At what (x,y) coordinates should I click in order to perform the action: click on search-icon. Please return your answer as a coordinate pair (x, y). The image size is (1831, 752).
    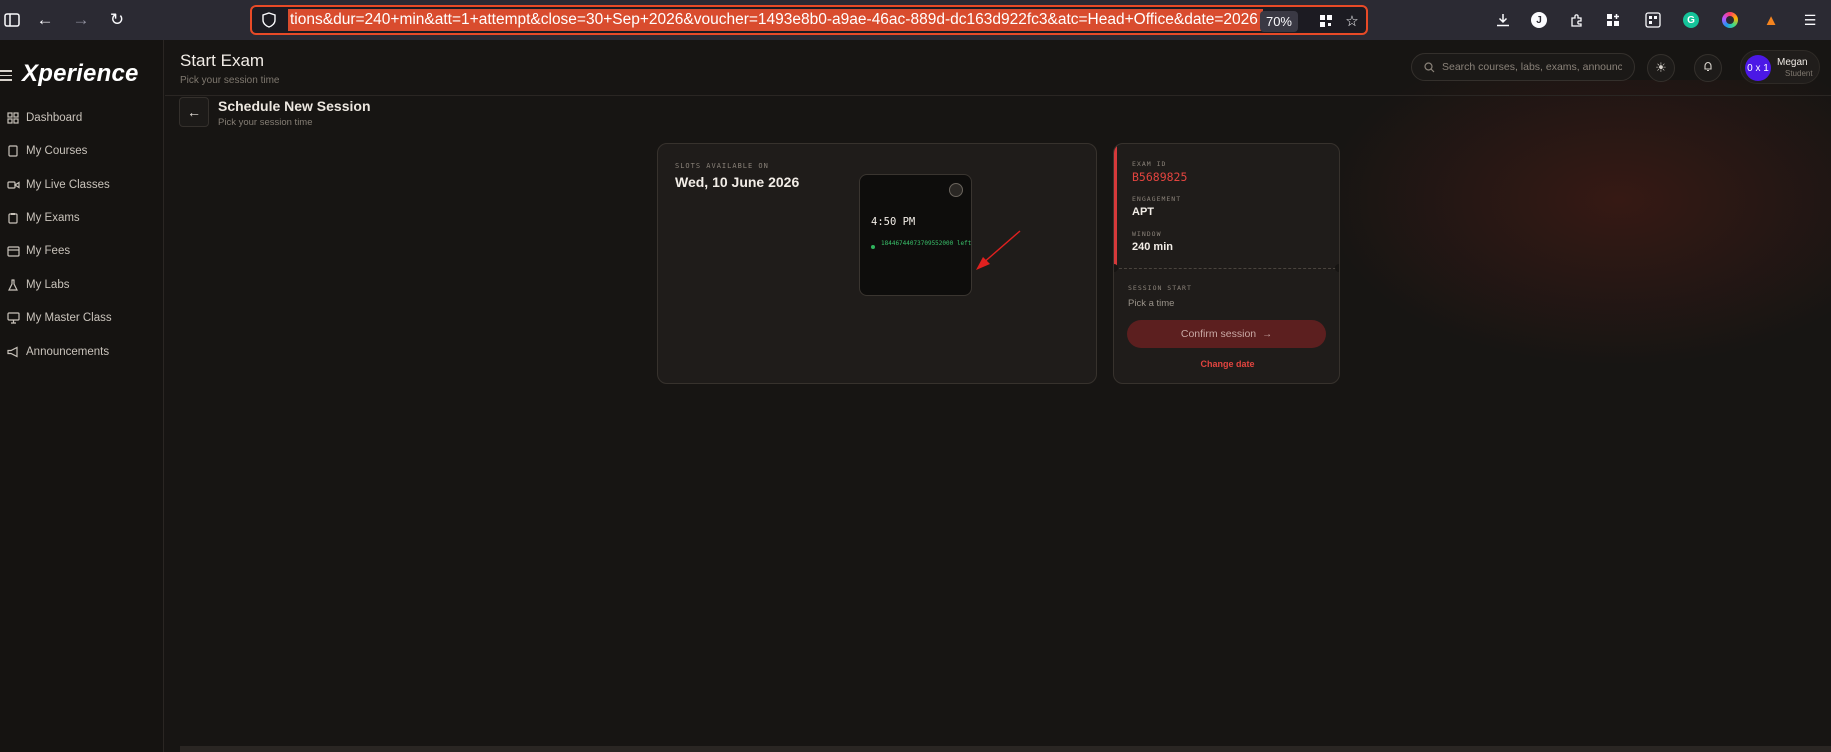
    Looking at the image, I should click on (1429, 67).